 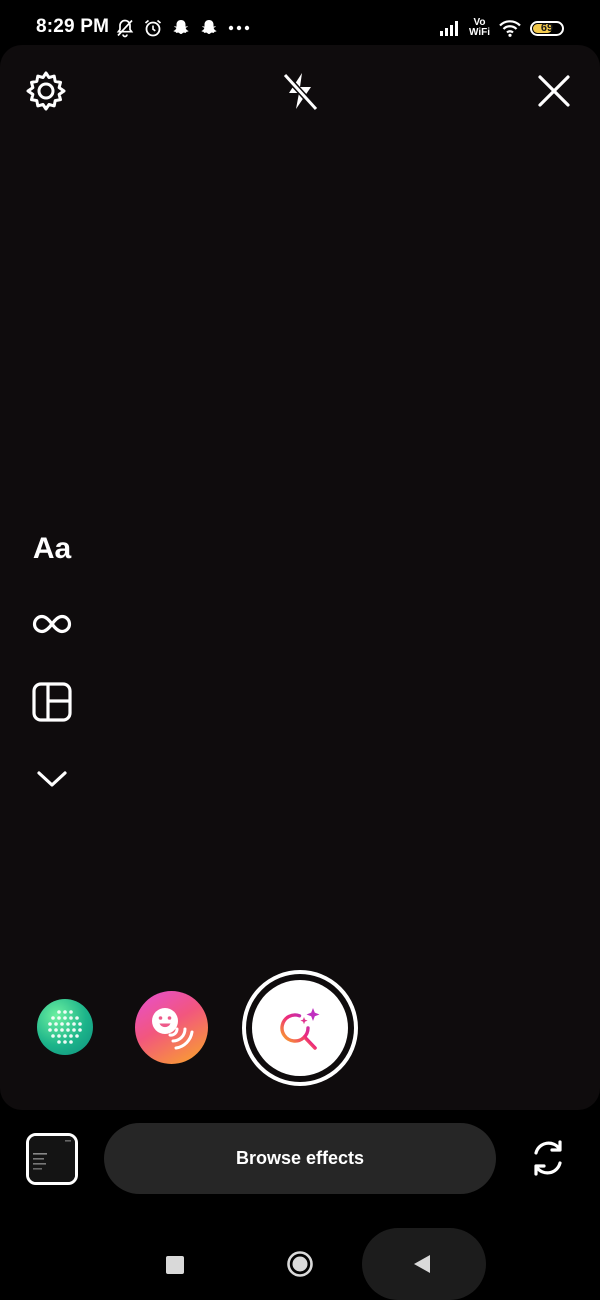 I want to click on flash-off-icon, so click(x=300, y=92).